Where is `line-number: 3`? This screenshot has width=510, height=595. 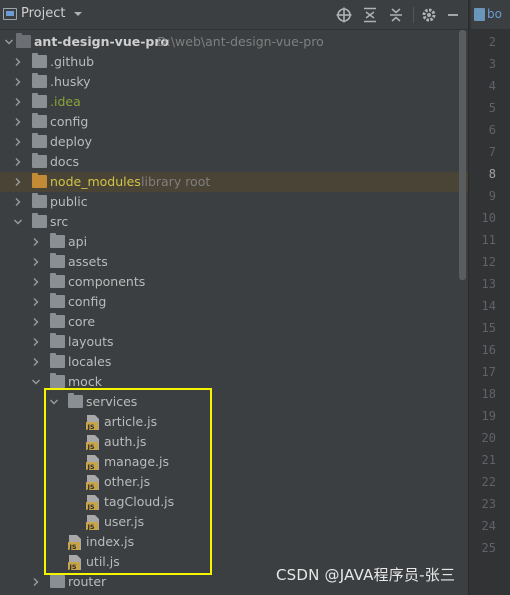
line-number: 3 is located at coordinates (492, 64).